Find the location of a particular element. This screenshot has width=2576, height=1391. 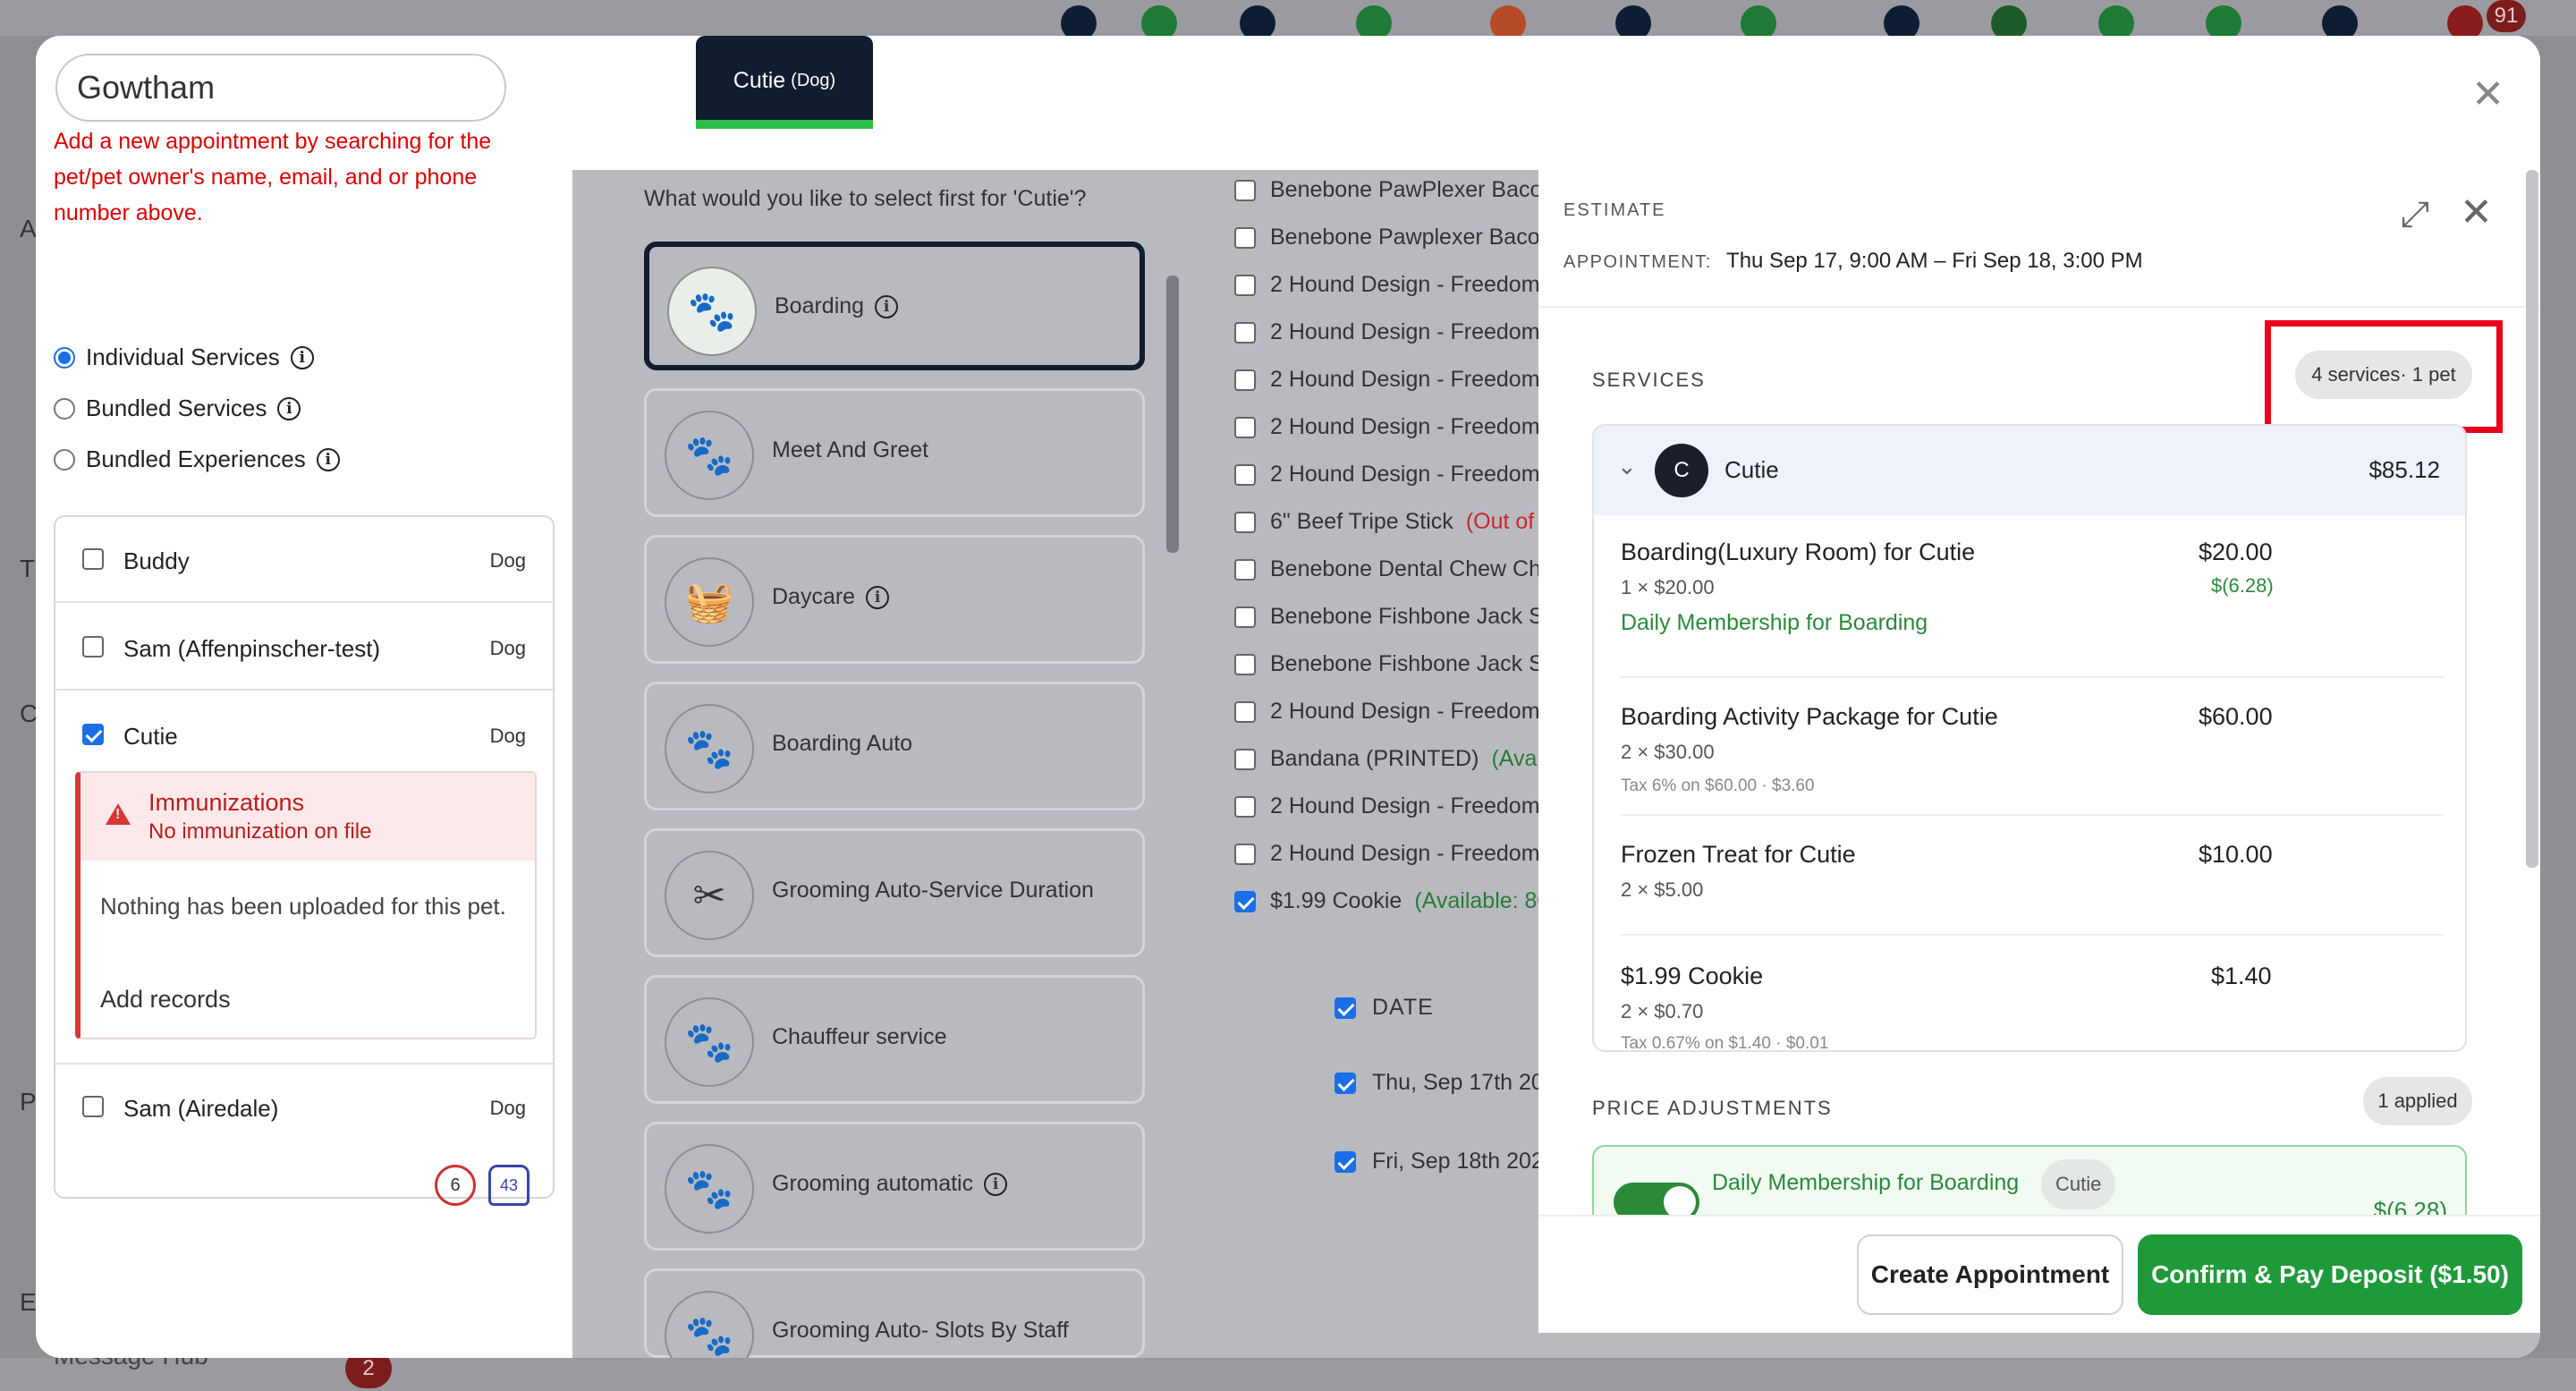

avatar: C is located at coordinates (1681, 470).